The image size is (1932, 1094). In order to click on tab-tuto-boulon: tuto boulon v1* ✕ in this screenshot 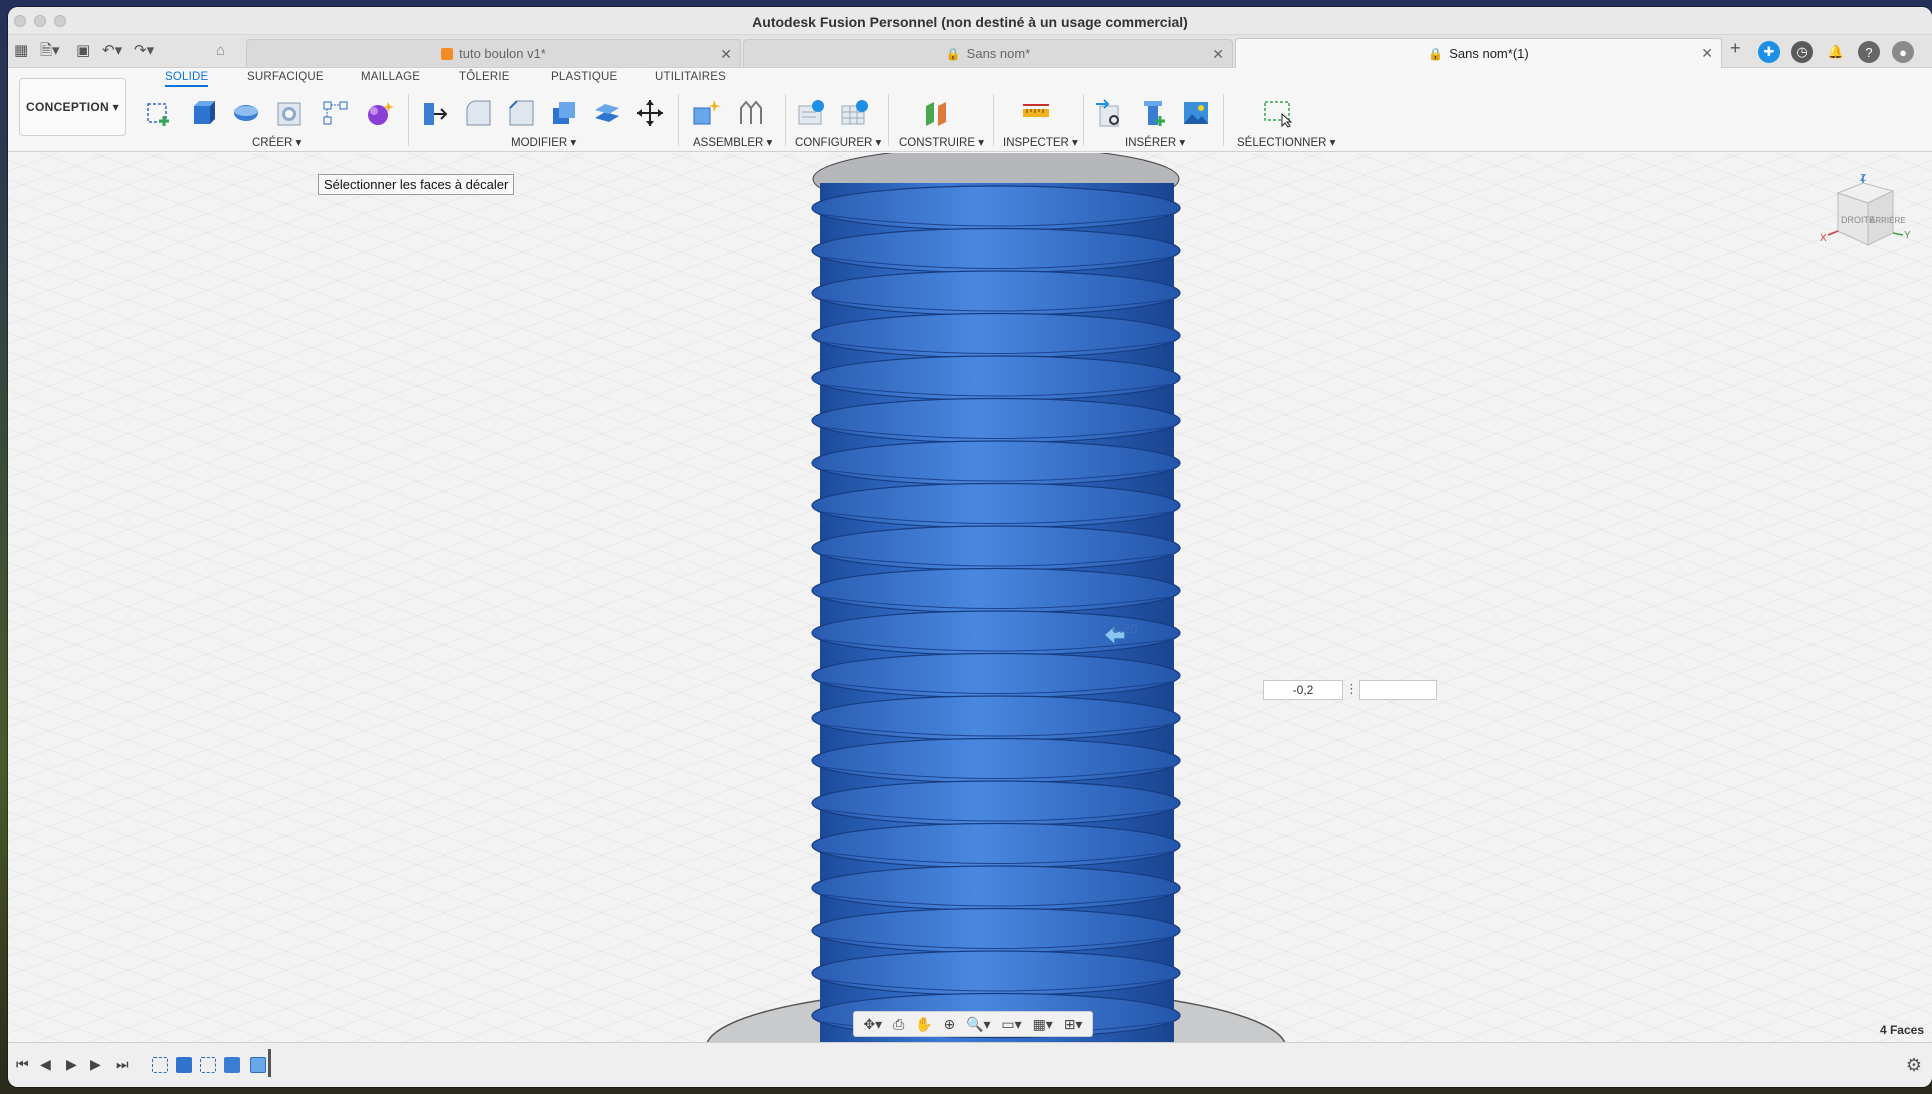, I will do `click(493, 53)`.